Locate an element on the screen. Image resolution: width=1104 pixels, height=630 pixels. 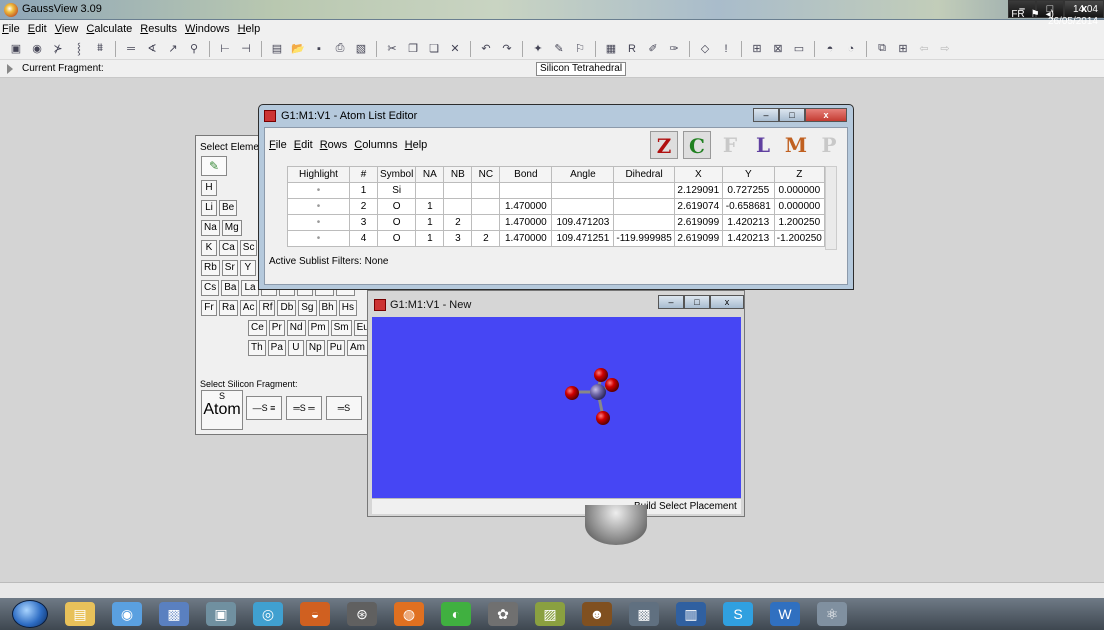
column-header: Symbol is located at coordinates (396, 174).